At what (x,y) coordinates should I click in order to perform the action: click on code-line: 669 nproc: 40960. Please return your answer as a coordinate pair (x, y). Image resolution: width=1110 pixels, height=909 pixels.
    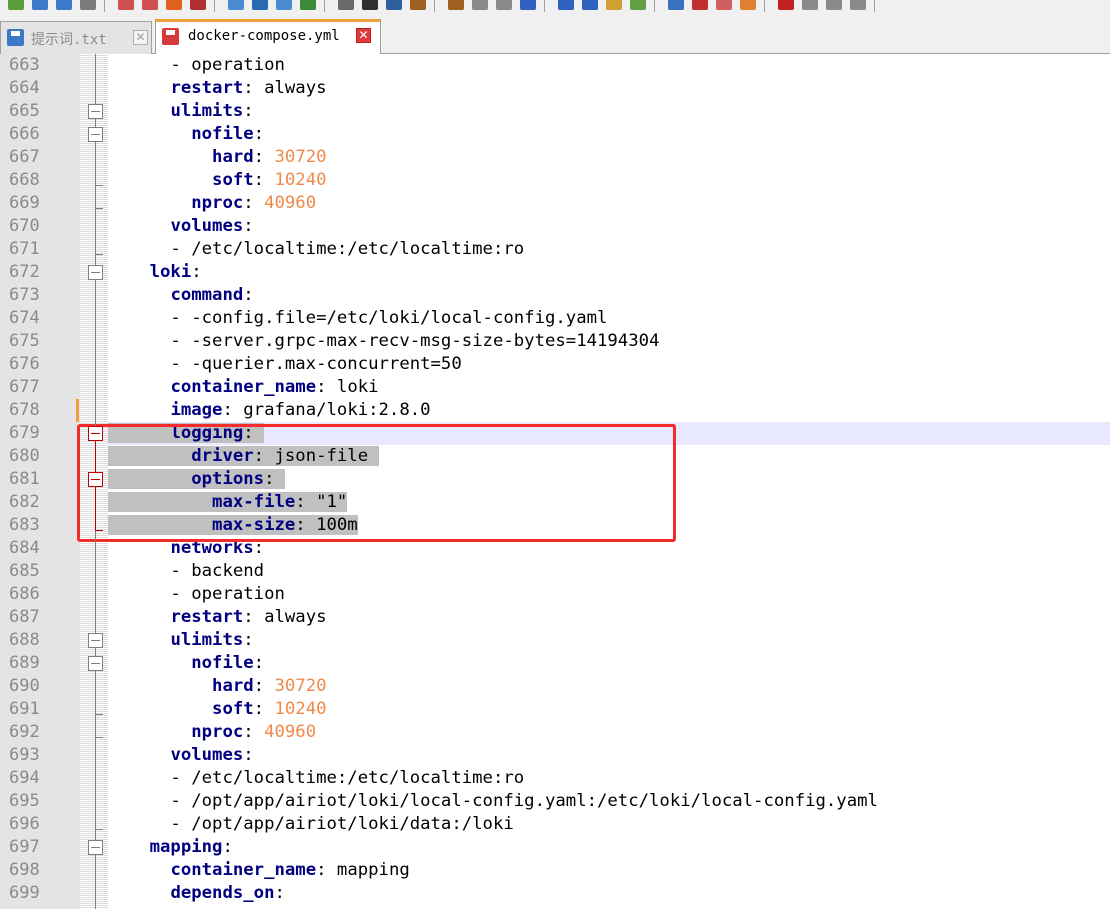
    Looking at the image, I should click on (555, 203).